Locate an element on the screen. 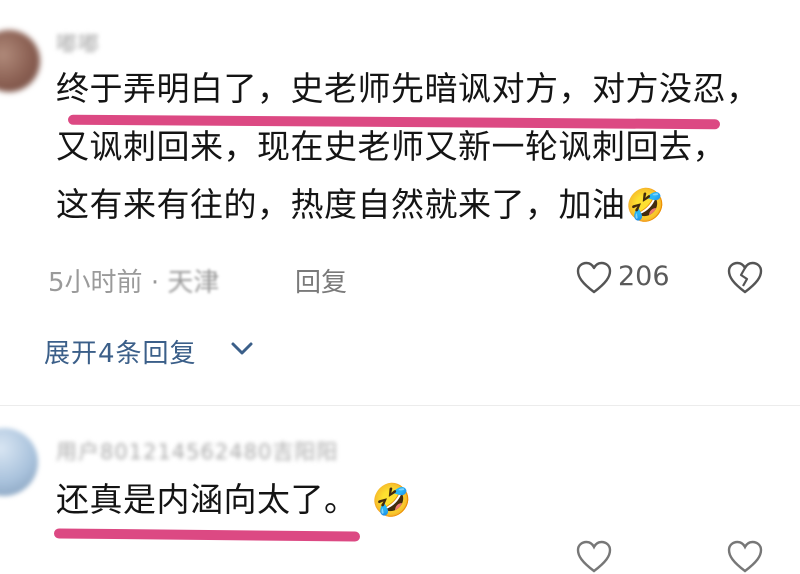  comment-username: 嘟嘟 is located at coordinates (78, 43).